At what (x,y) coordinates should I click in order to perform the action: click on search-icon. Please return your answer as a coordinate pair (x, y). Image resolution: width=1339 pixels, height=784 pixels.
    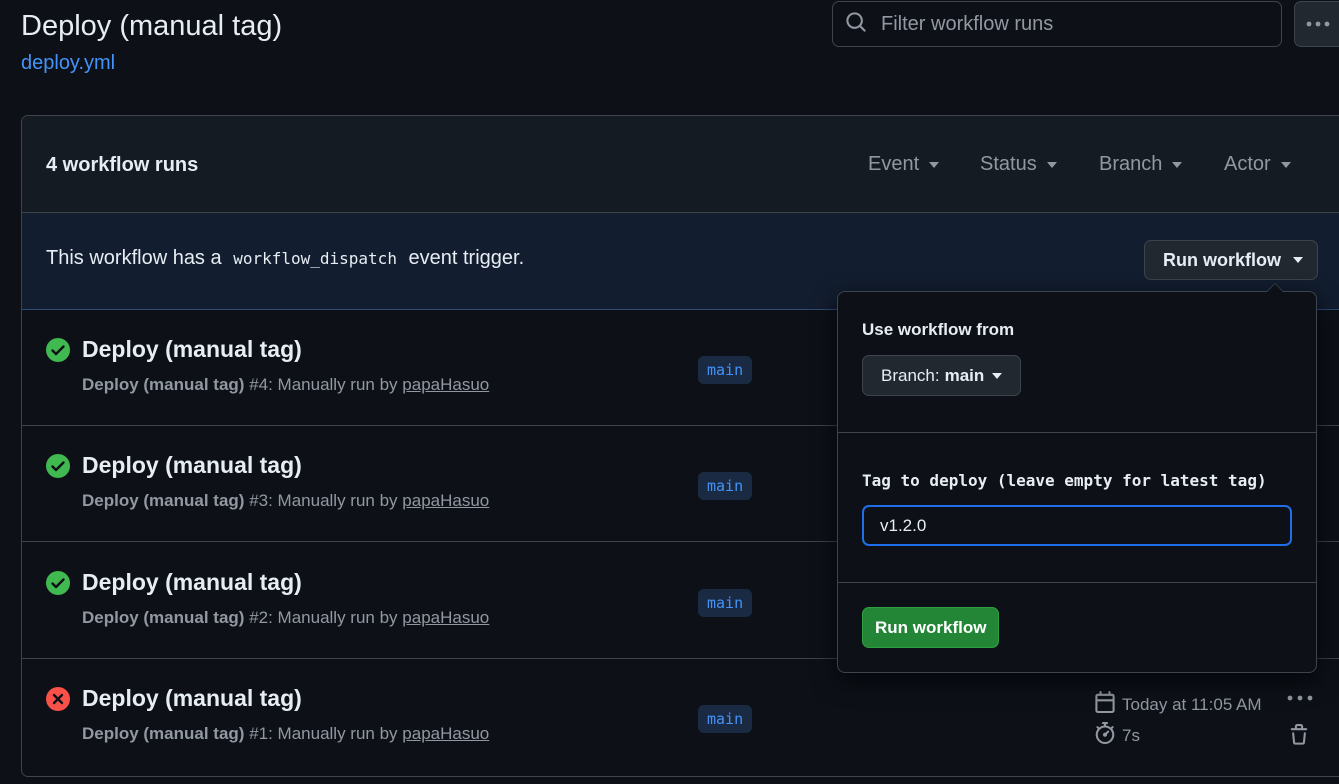
    Looking at the image, I should click on (856, 24).